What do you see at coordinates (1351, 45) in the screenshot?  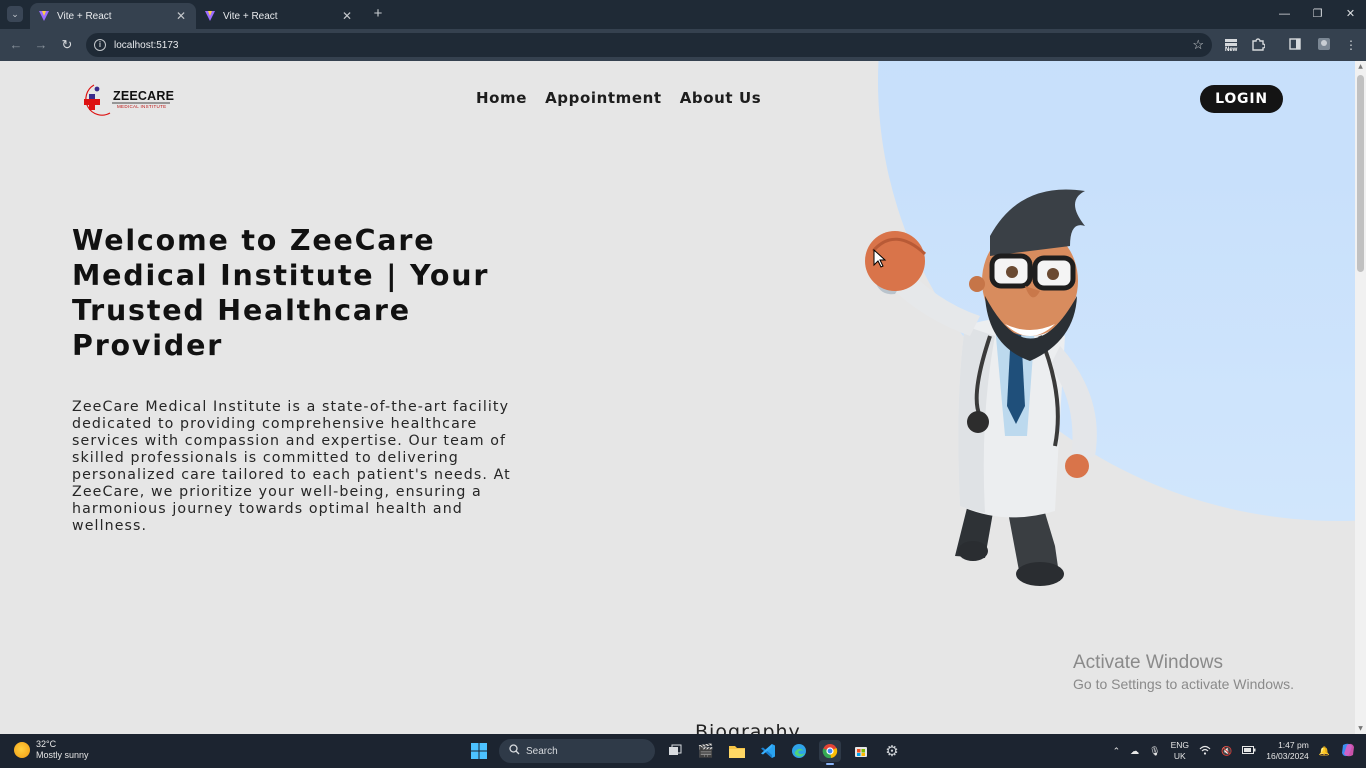 I see `browser-menu-kebab-icon: ⋮` at bounding box center [1351, 45].